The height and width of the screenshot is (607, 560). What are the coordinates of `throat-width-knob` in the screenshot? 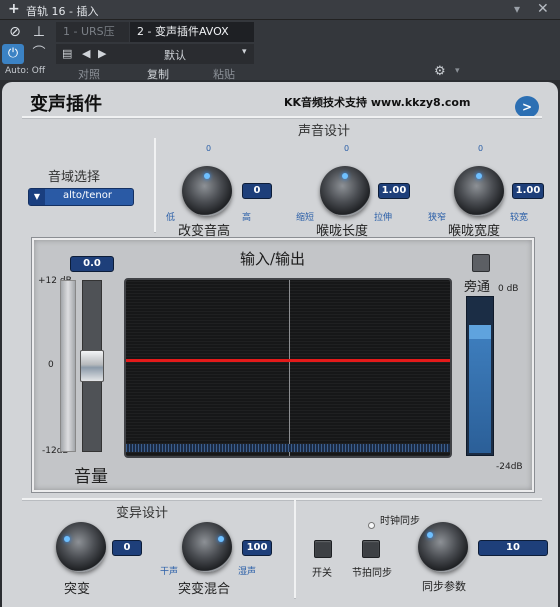 It's located at (479, 191).